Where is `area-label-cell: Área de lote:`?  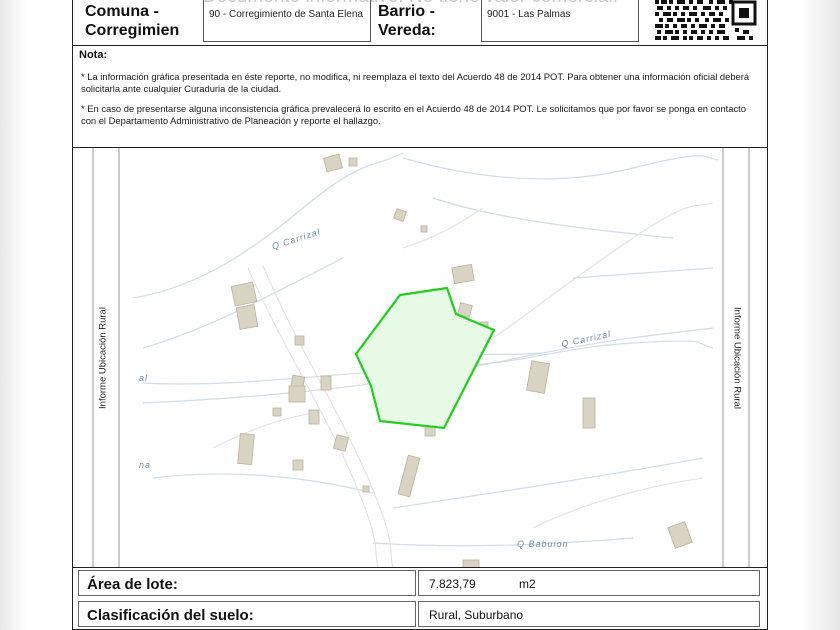
area-label-cell: Área de lote: is located at coordinates (247, 583).